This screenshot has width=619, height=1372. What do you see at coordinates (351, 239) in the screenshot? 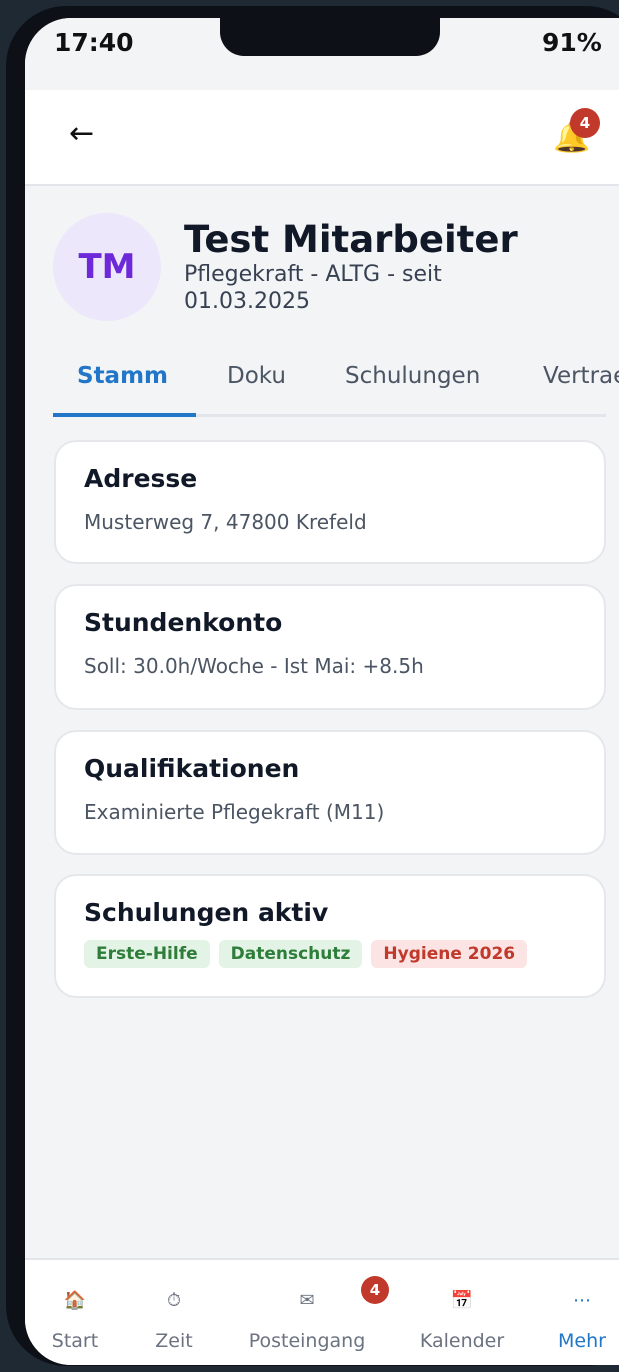
I see `employee-name: Test Mitarbeiter` at bounding box center [351, 239].